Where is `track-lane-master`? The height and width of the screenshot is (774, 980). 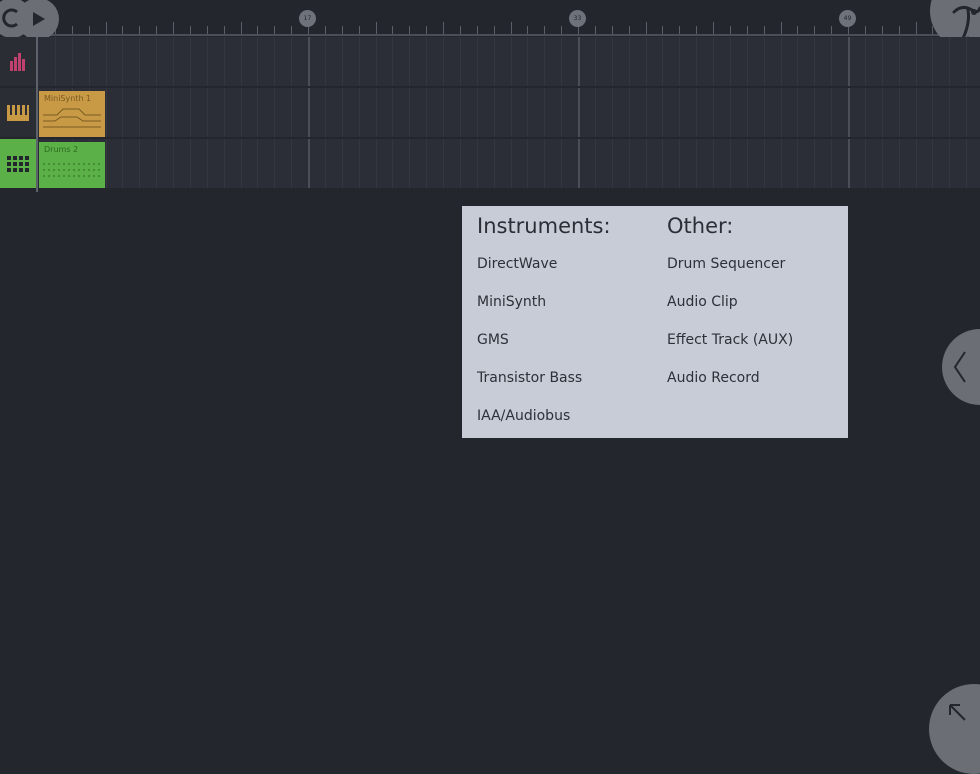 track-lane-master is located at coordinates (509, 61).